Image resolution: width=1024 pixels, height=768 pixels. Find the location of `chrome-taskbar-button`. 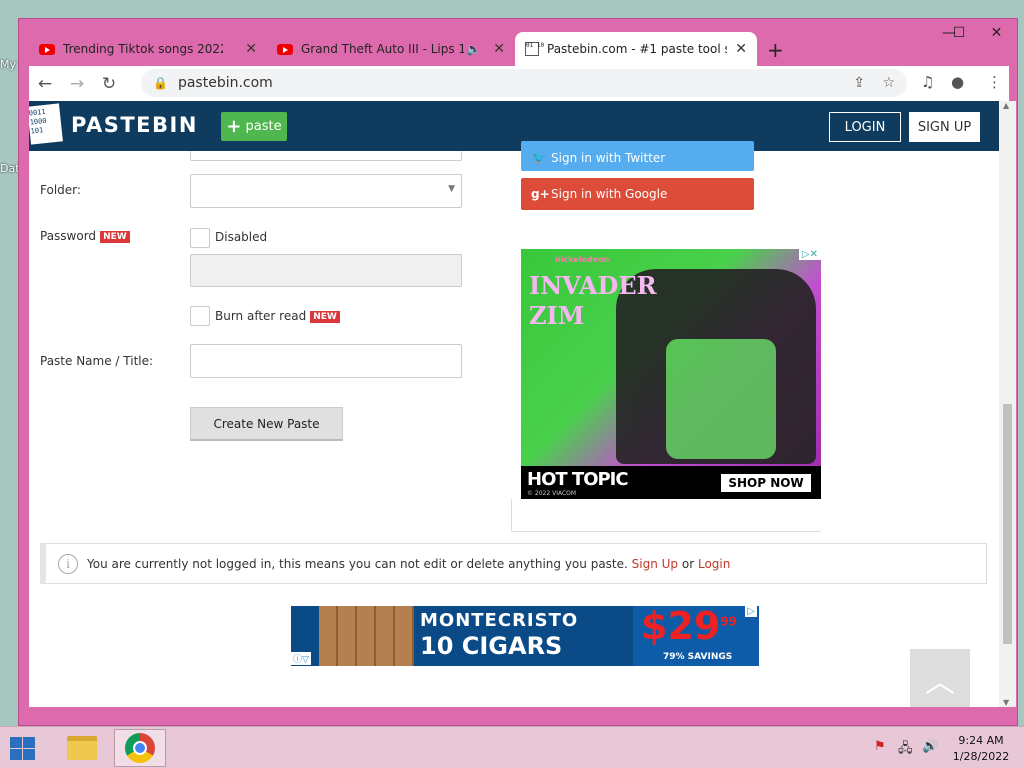

chrome-taskbar-button is located at coordinates (140, 748).